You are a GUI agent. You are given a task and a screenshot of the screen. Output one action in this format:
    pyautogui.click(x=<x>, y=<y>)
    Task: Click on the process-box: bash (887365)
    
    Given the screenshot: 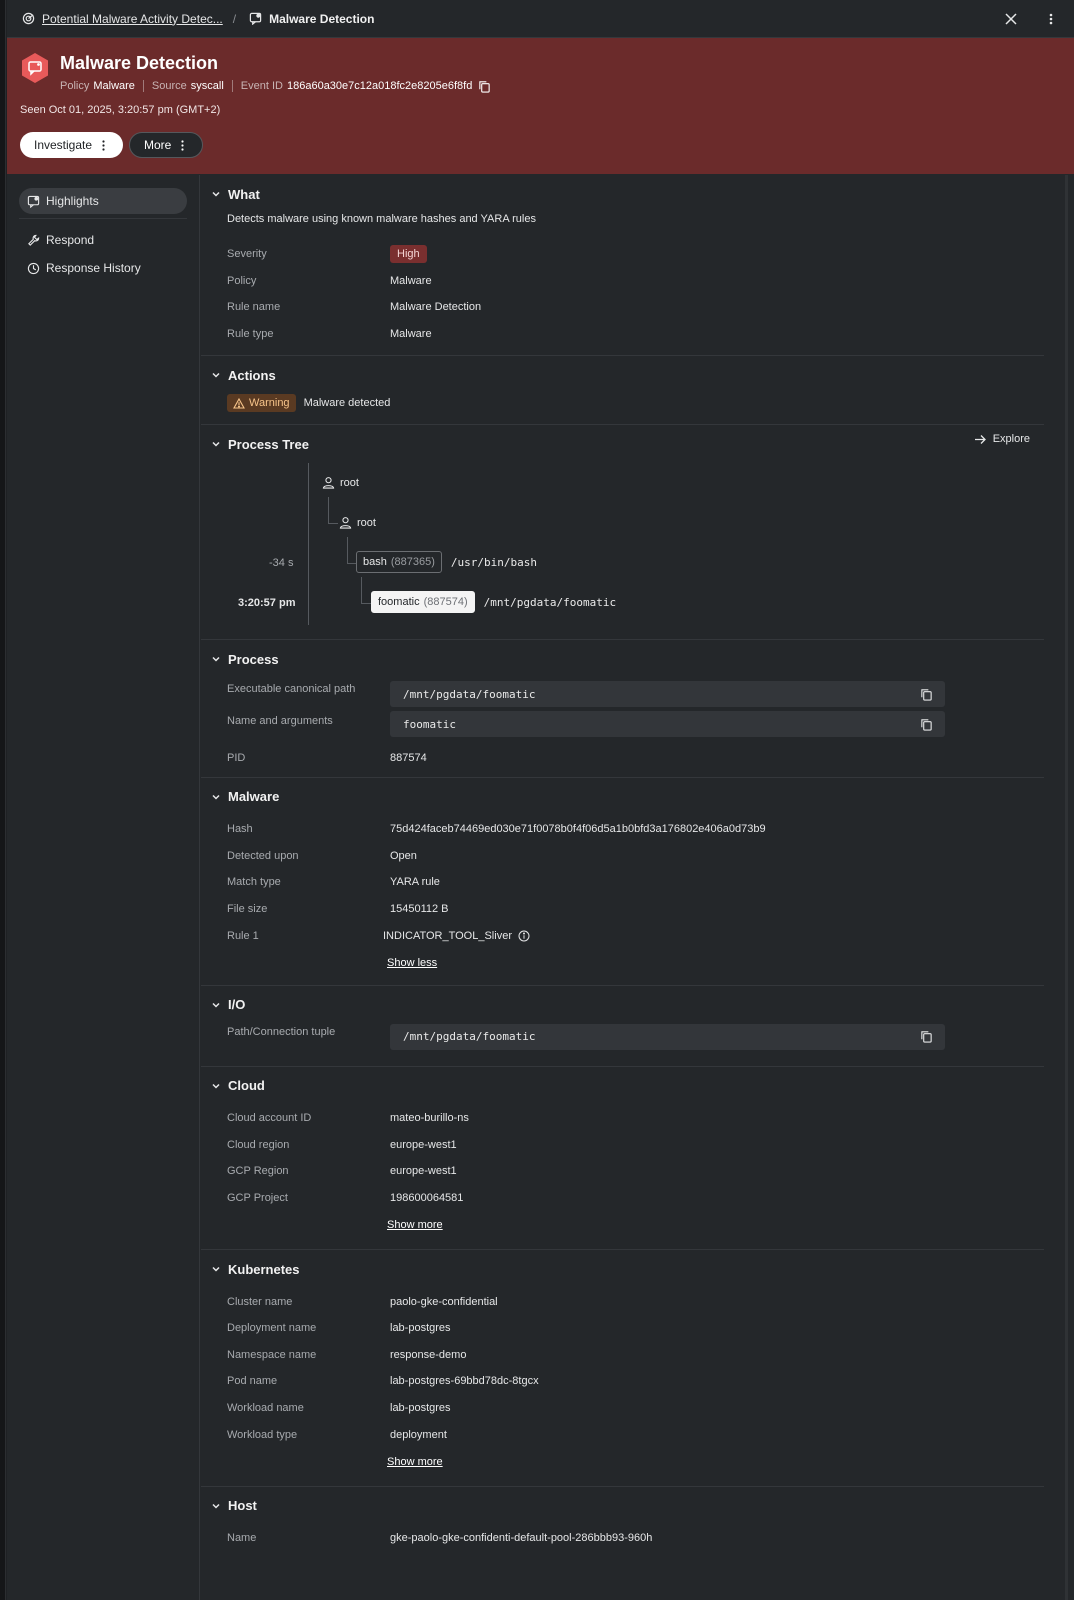 What is the action you would take?
    pyautogui.click(x=399, y=562)
    